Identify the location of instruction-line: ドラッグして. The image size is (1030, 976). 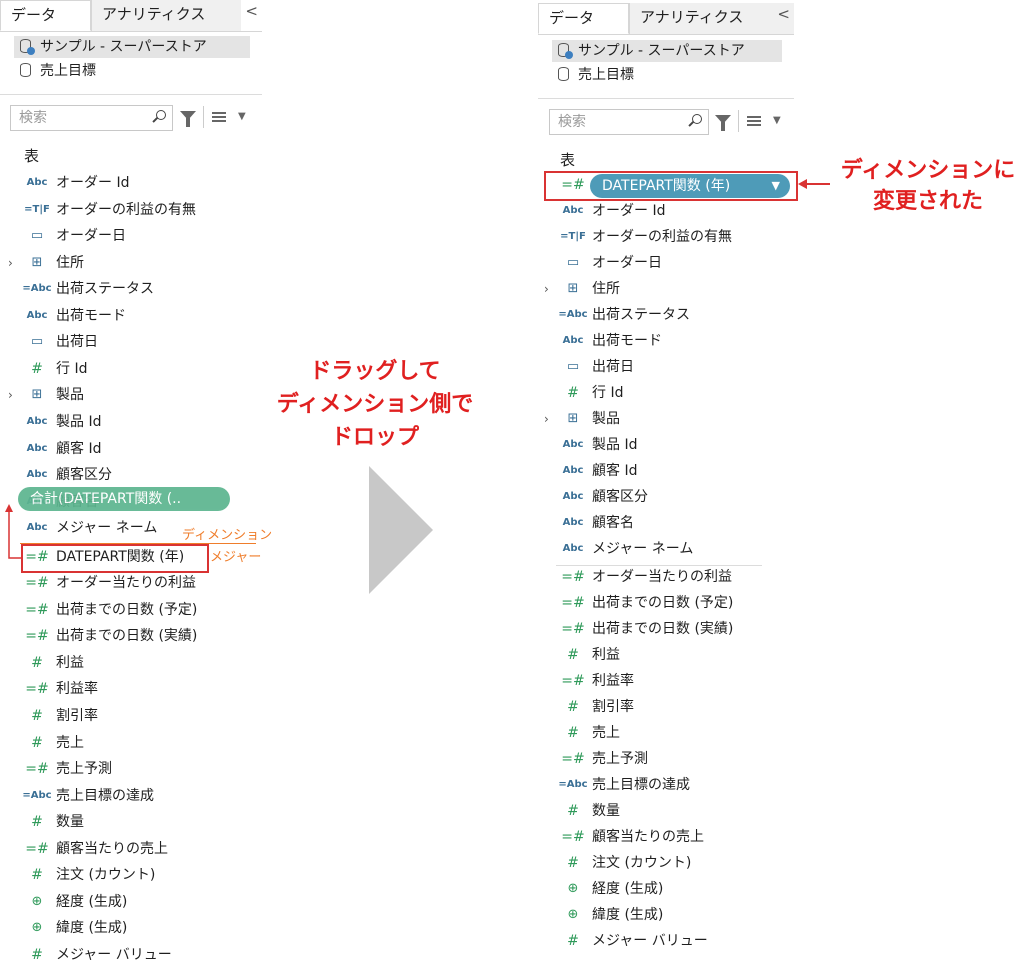
(375, 371).